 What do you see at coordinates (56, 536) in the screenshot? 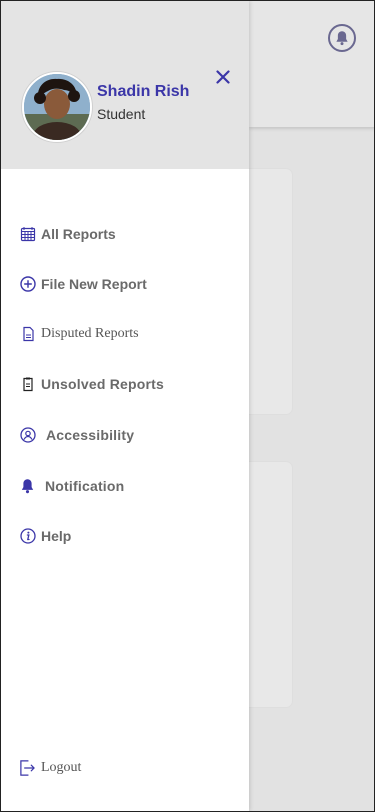
I see `menu-label: Help` at bounding box center [56, 536].